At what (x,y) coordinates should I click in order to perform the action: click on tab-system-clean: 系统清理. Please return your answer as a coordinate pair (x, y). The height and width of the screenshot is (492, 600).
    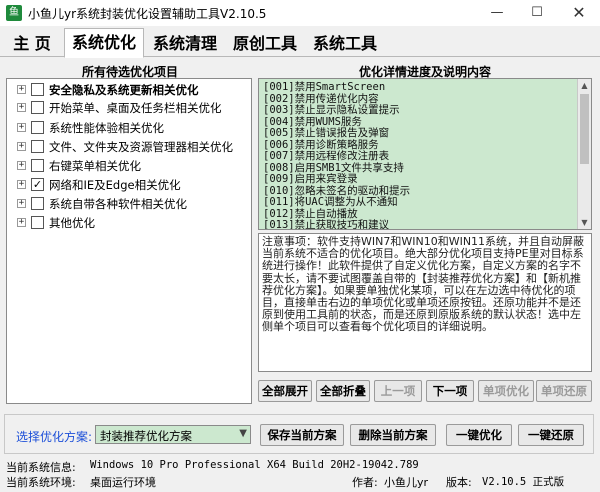
    Looking at the image, I should click on (185, 43).